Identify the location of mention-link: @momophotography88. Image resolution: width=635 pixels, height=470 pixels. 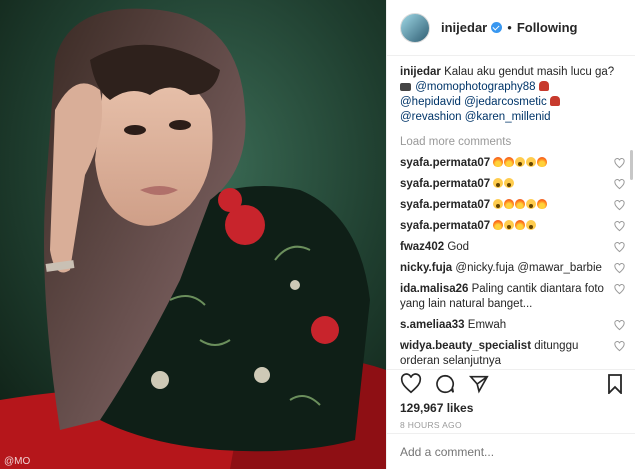
(475, 87).